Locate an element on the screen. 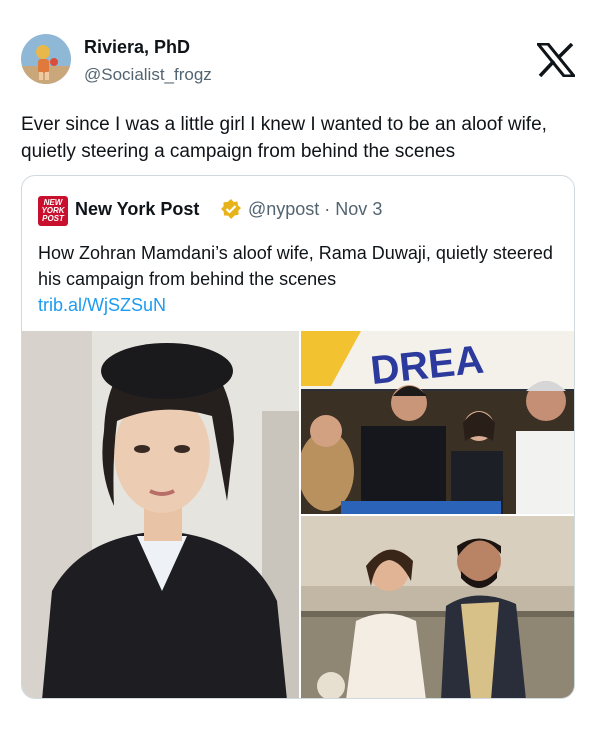 The width and height of the screenshot is (599, 732). quoted-source-name: New York Post is located at coordinates (137, 209).